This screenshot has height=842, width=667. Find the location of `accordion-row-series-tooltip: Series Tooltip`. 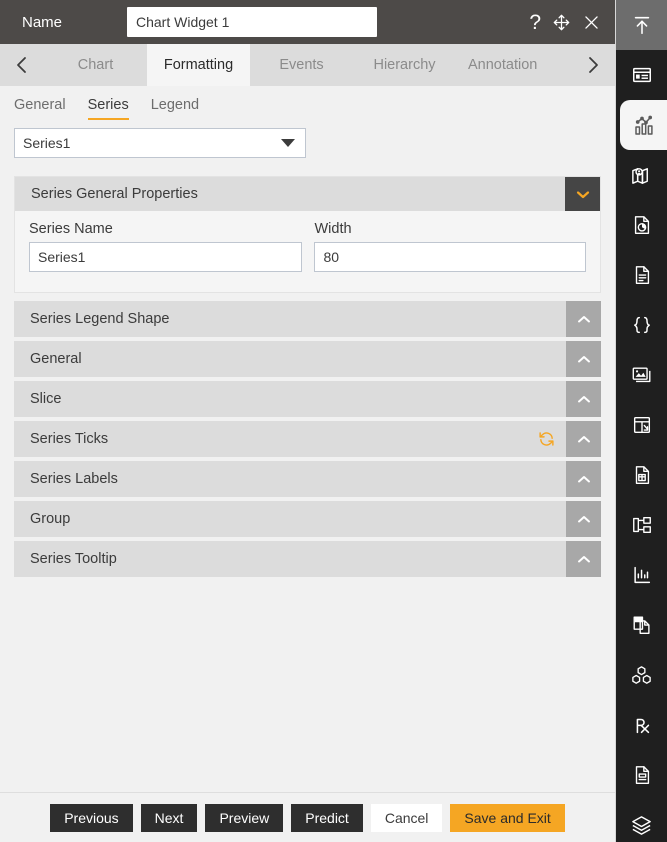

accordion-row-series-tooltip: Series Tooltip is located at coordinates (307, 559).